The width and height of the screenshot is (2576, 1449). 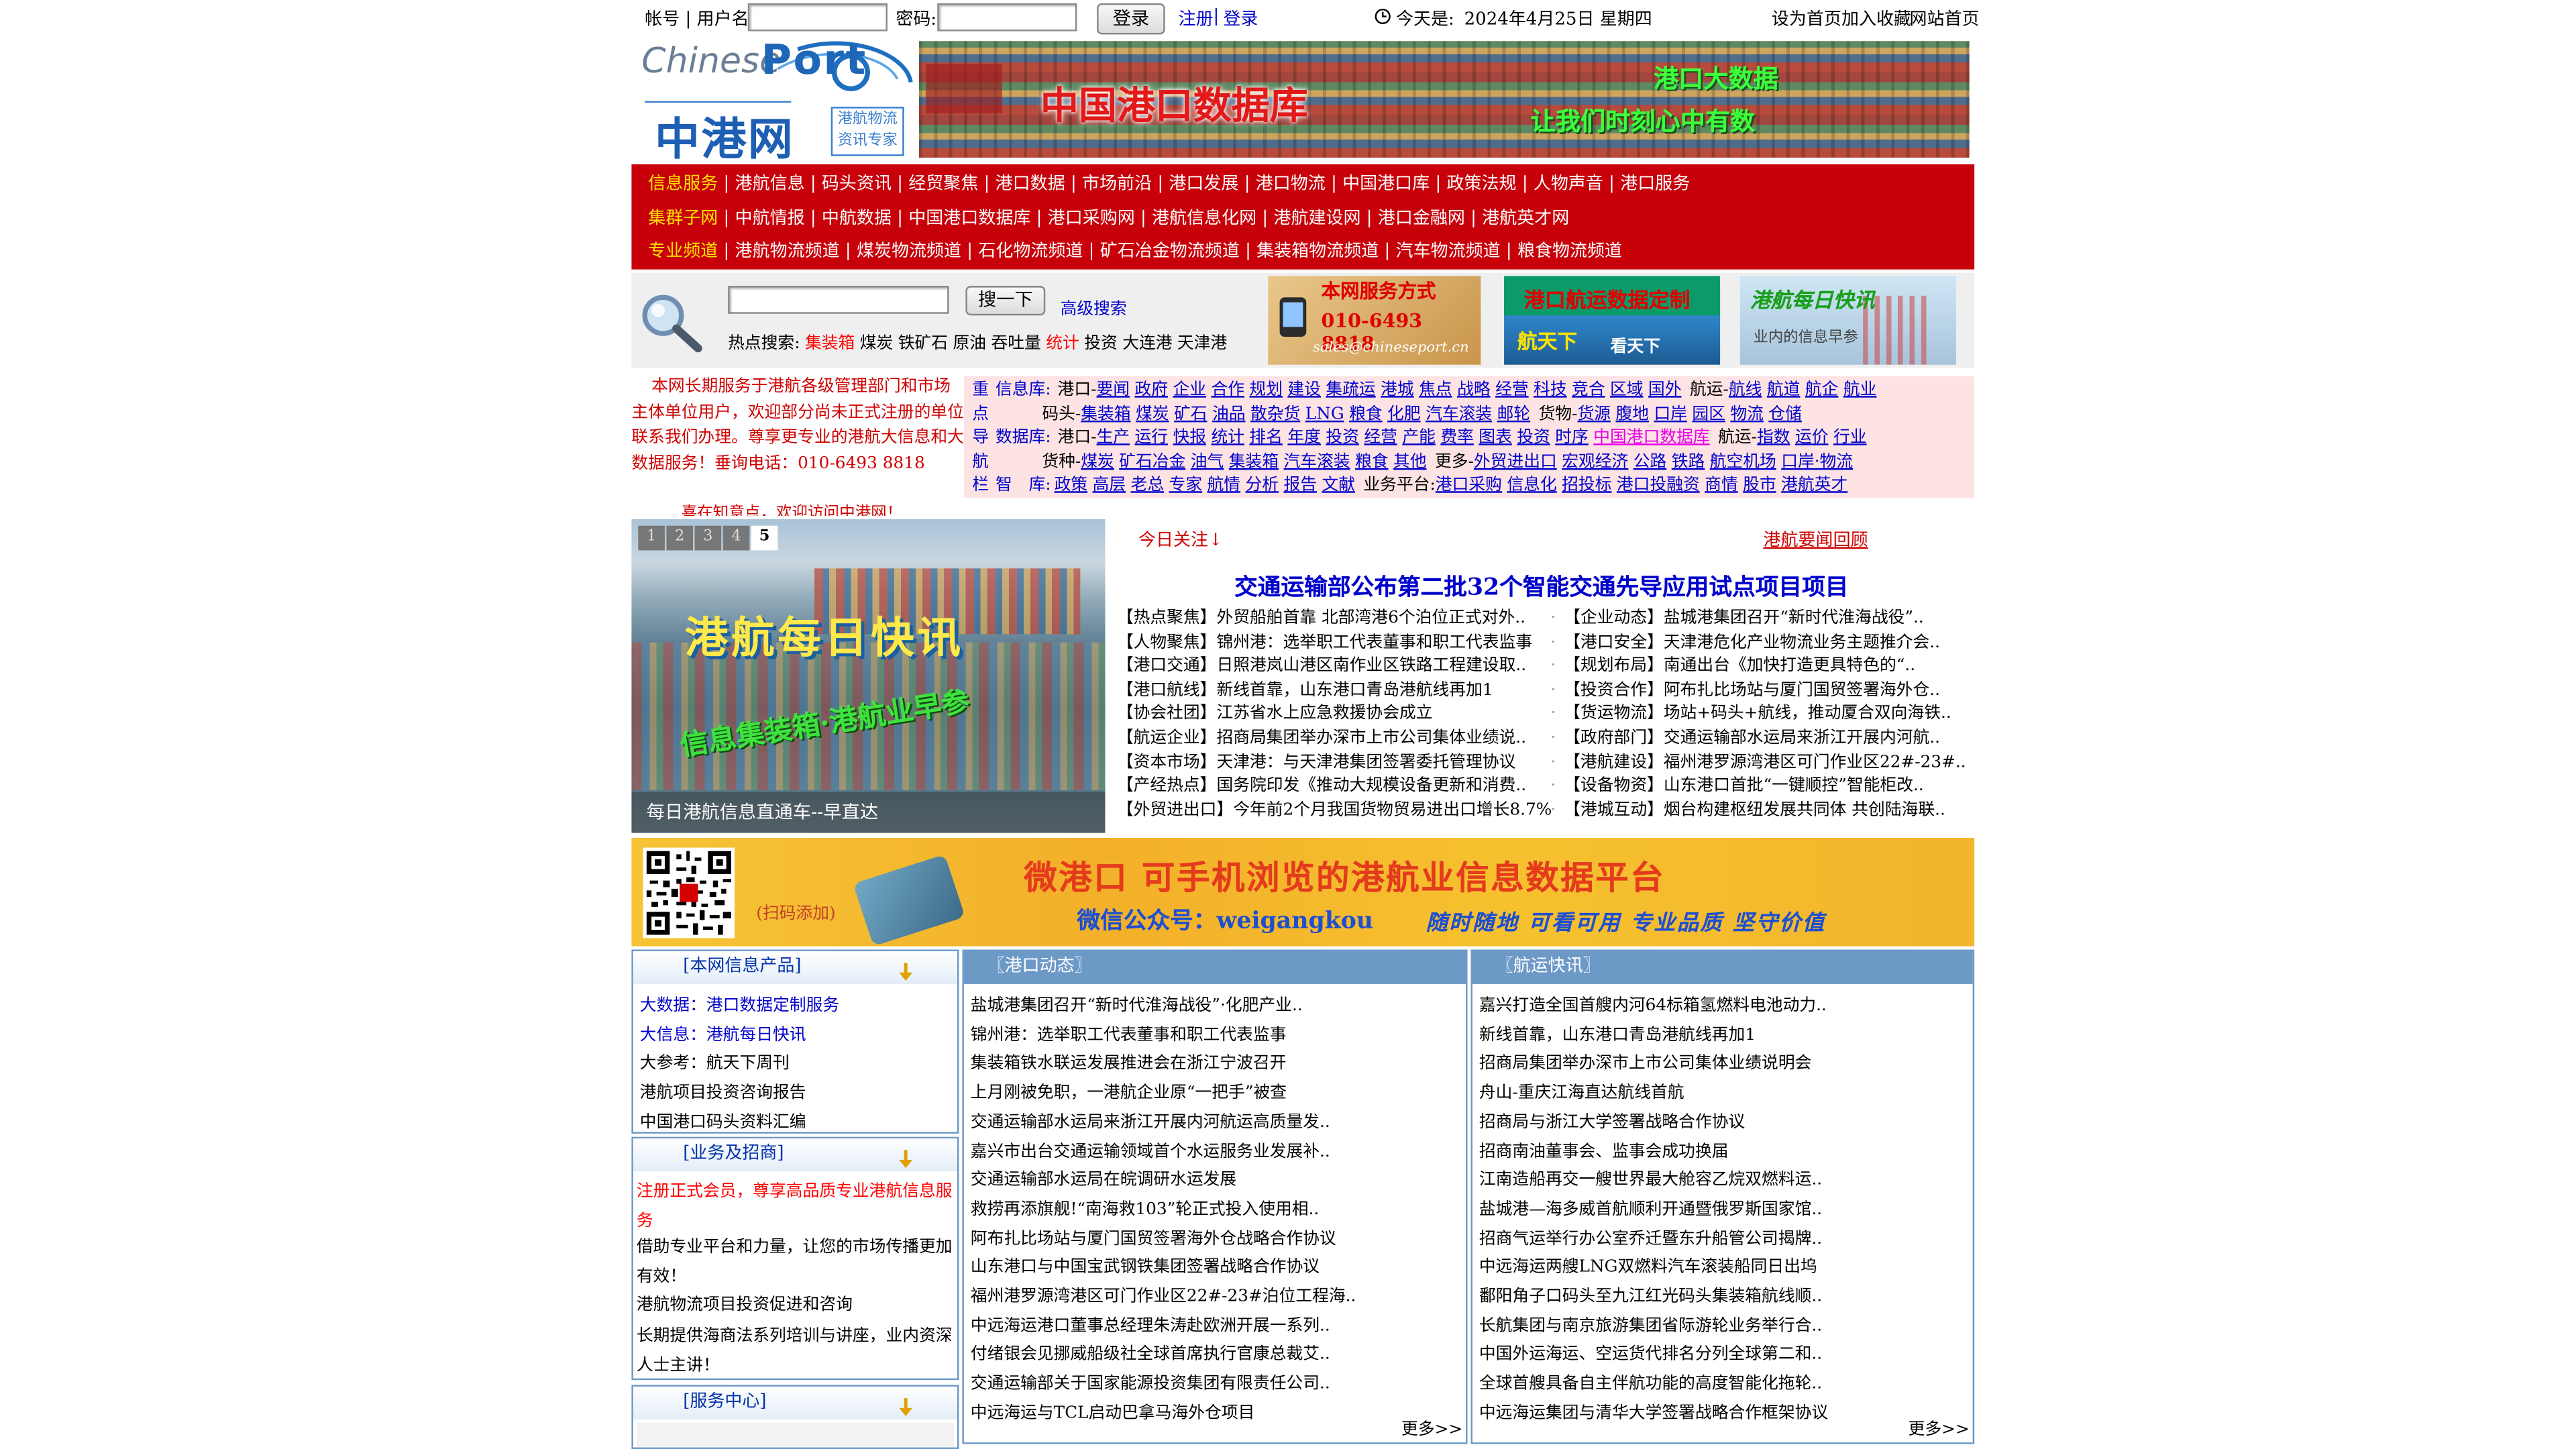 What do you see at coordinates (1240, 19) in the screenshot?
I see `login-link: 登录` at bounding box center [1240, 19].